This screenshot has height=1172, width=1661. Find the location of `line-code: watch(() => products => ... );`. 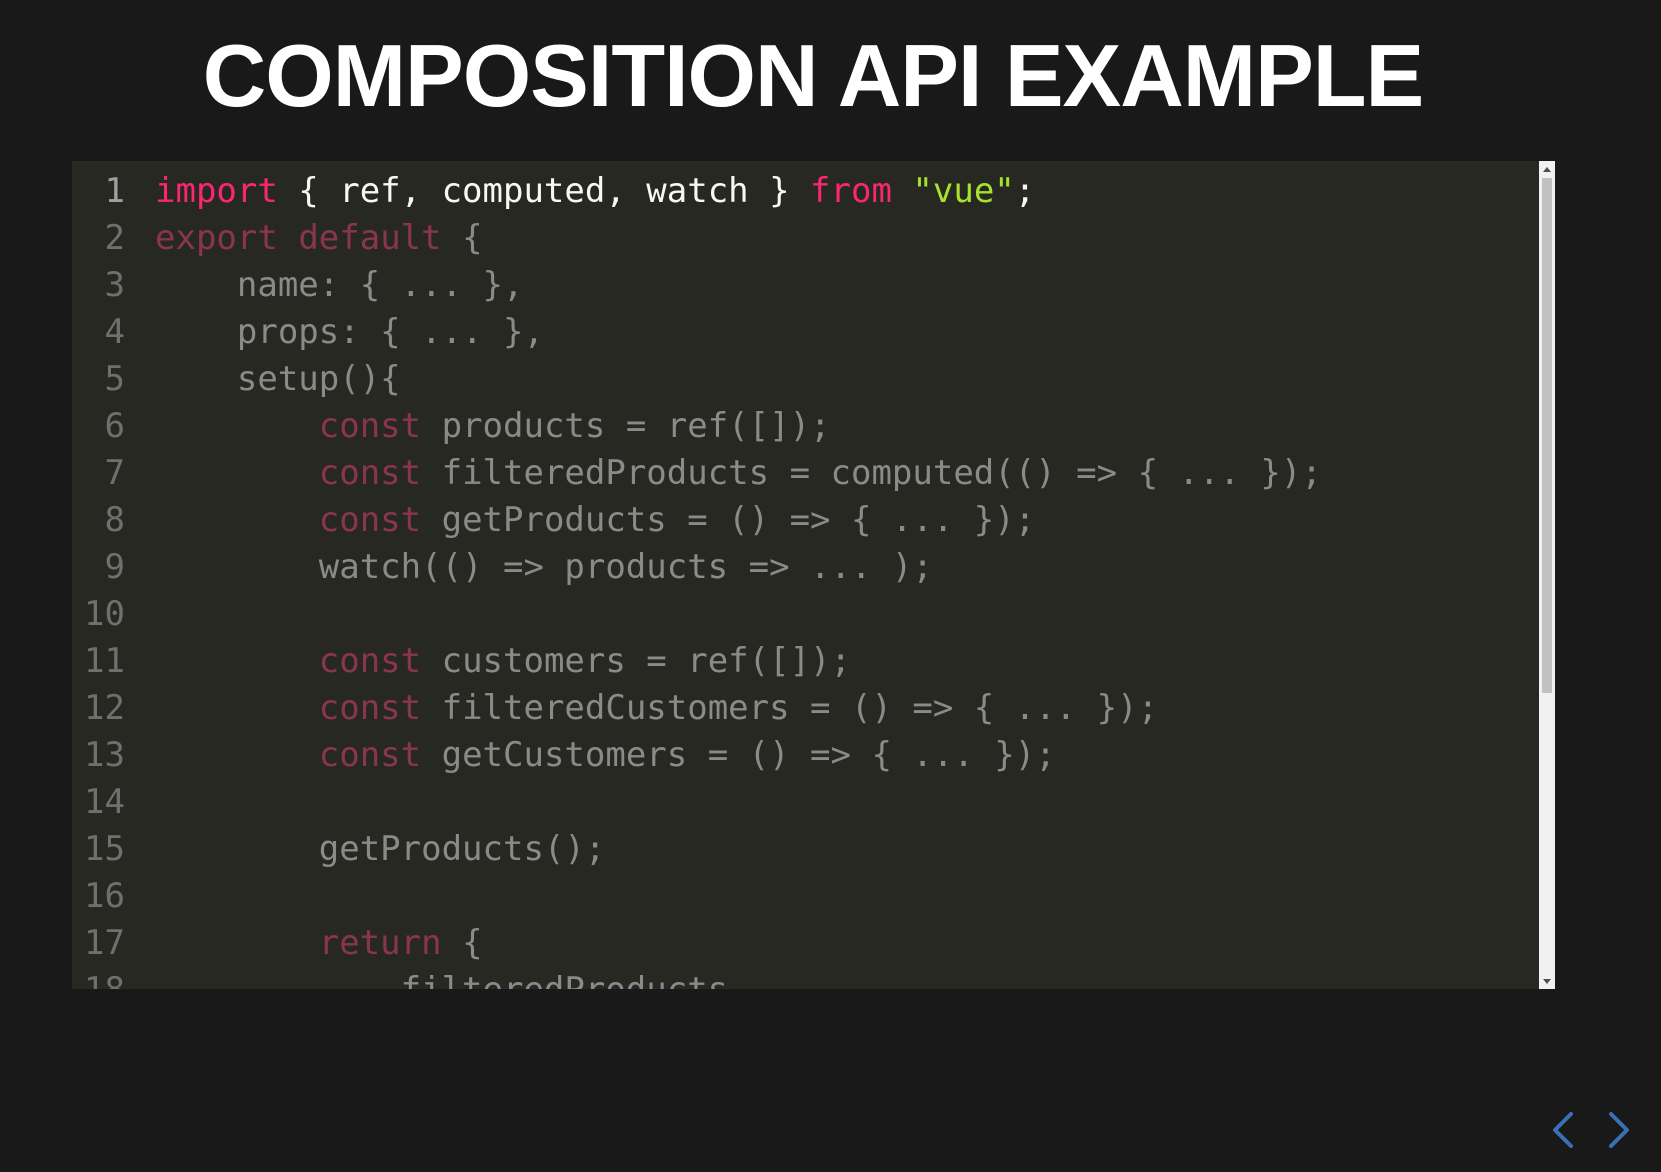

line-code: watch(() => products => ... ); is located at coordinates (544, 567).